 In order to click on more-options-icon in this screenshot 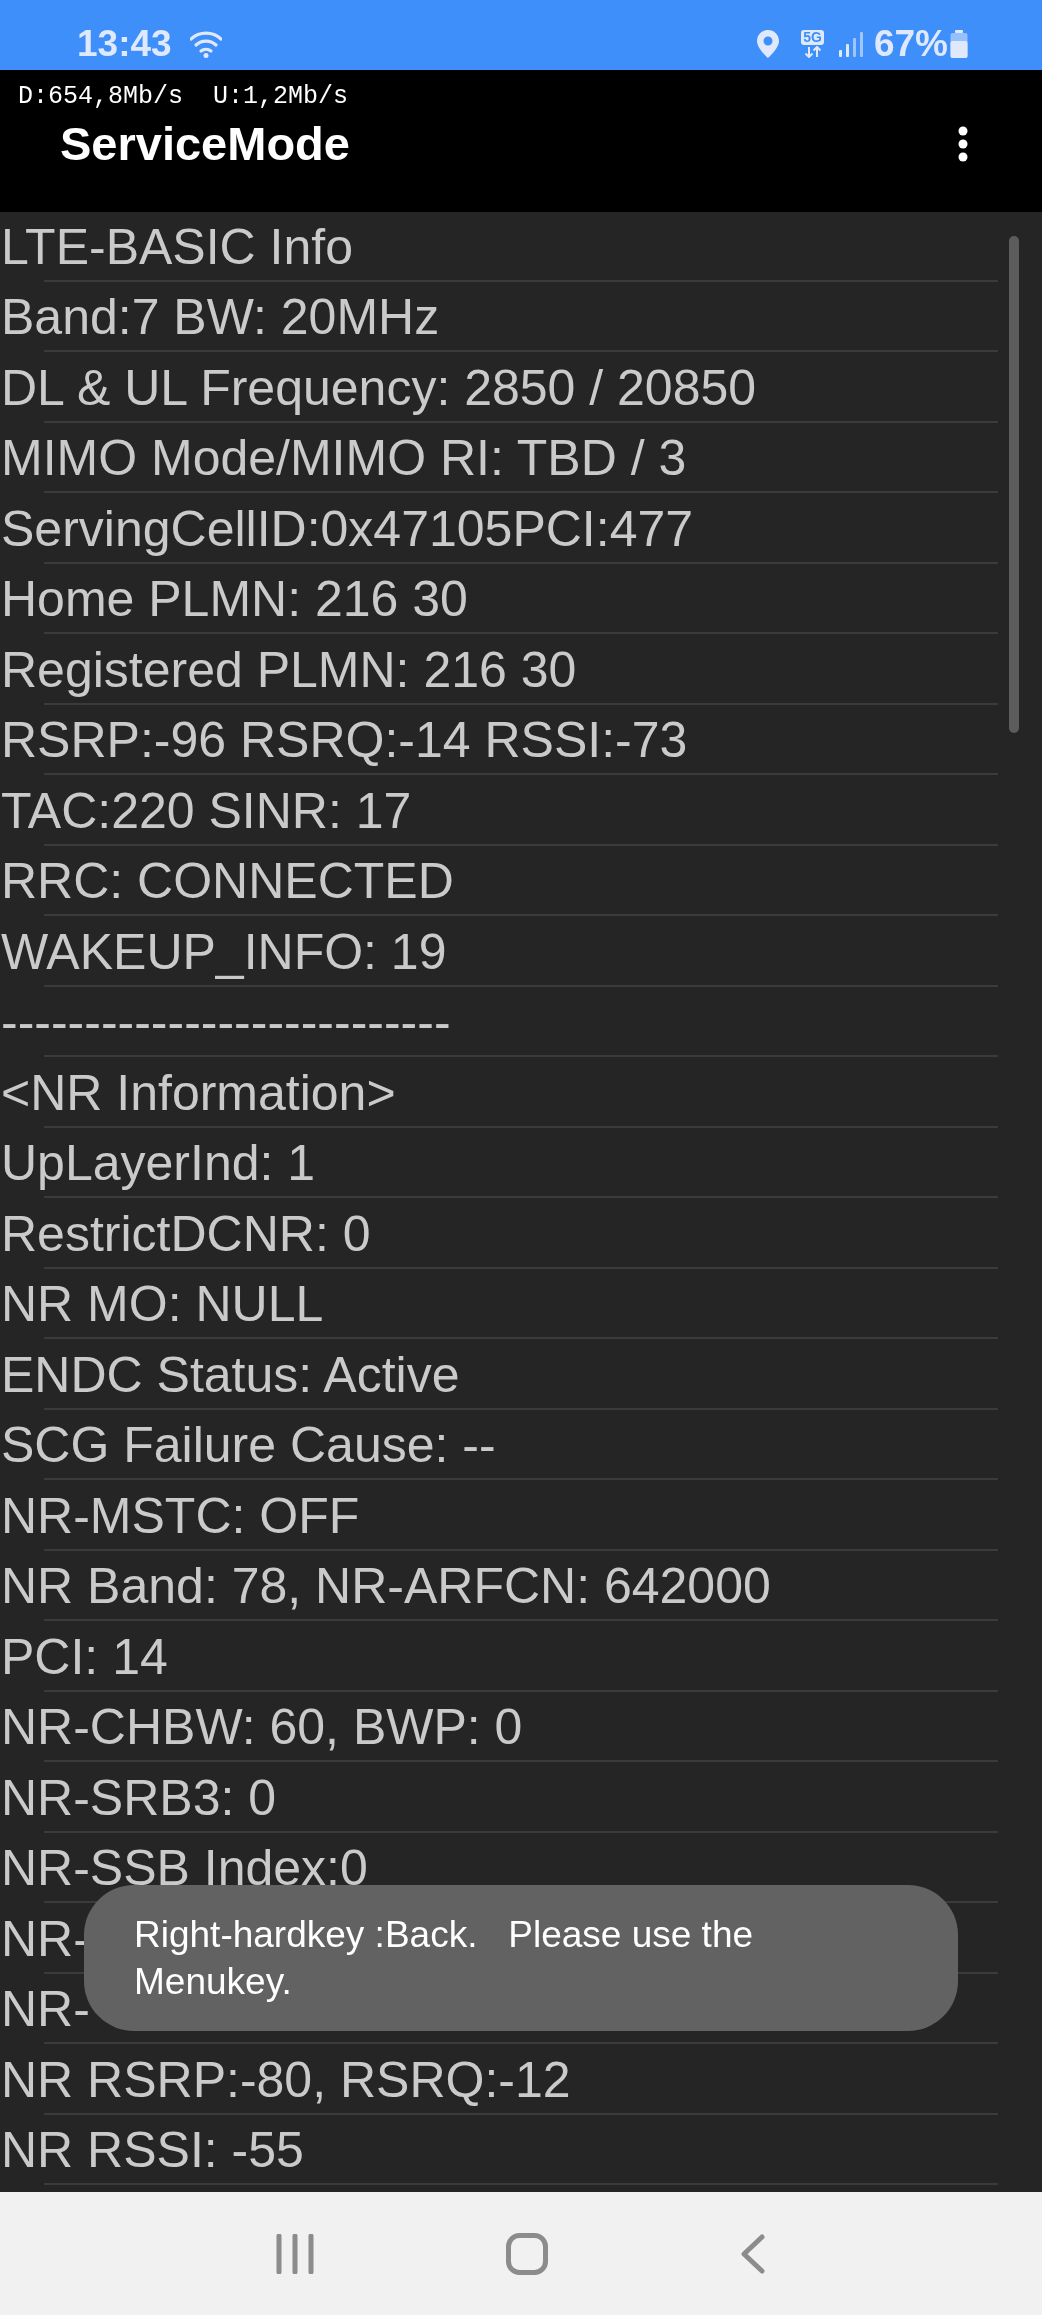, I will do `click(963, 144)`.